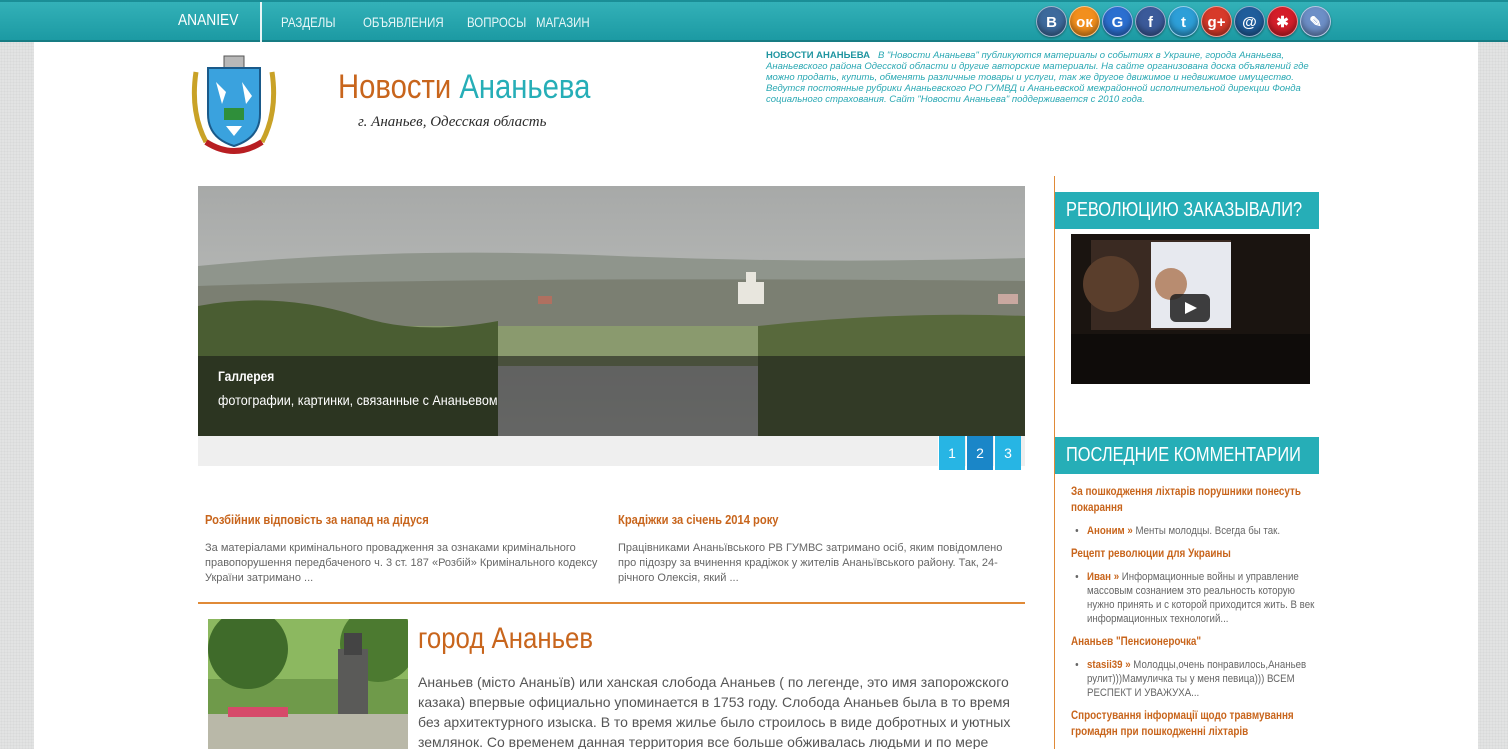 The image size is (1508, 749). Describe the element at coordinates (308, 684) in the screenshot. I see `monument-photo` at that location.